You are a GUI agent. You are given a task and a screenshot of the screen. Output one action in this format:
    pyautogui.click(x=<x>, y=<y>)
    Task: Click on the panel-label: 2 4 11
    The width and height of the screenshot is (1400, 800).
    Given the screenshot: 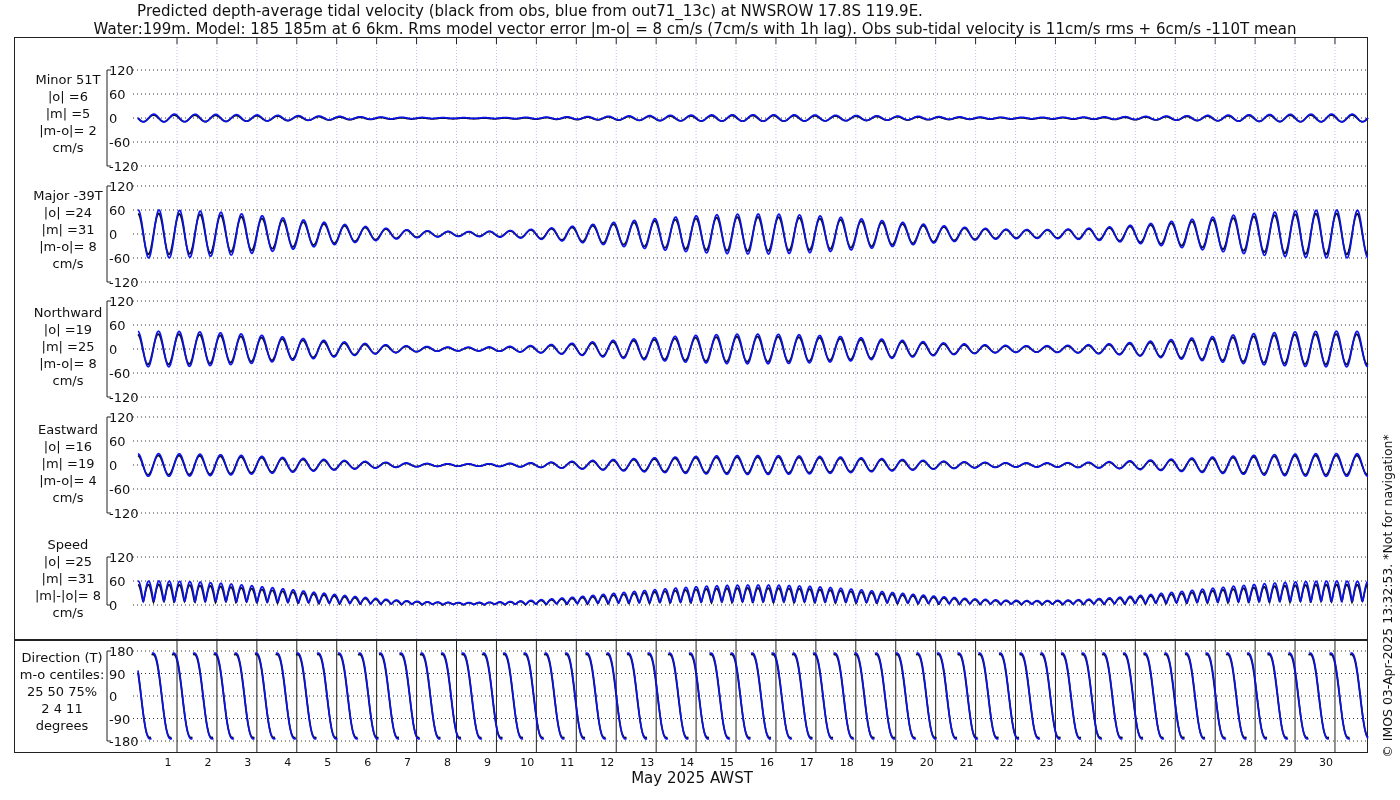 What is the action you would take?
    pyautogui.click(x=62, y=708)
    